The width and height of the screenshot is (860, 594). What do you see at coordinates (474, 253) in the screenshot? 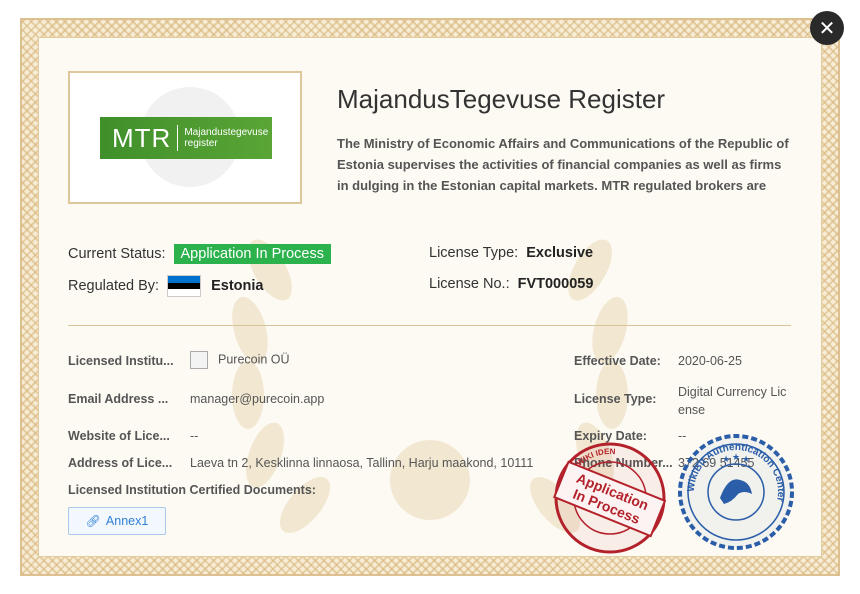
I see `license-type-label: License Type:` at bounding box center [474, 253].